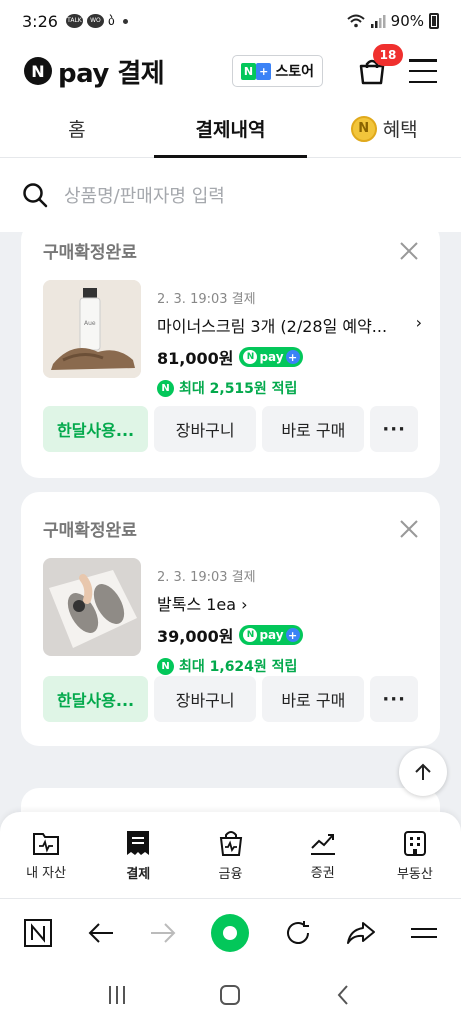 The image size is (461, 1024). What do you see at coordinates (74, 21) in the screenshot?
I see `talk-notification-icon: TALK` at bounding box center [74, 21].